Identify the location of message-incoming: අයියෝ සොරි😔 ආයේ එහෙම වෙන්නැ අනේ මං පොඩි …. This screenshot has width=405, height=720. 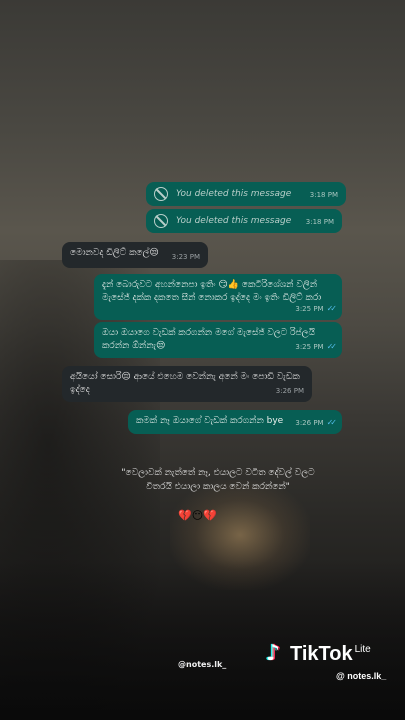
(187, 384).